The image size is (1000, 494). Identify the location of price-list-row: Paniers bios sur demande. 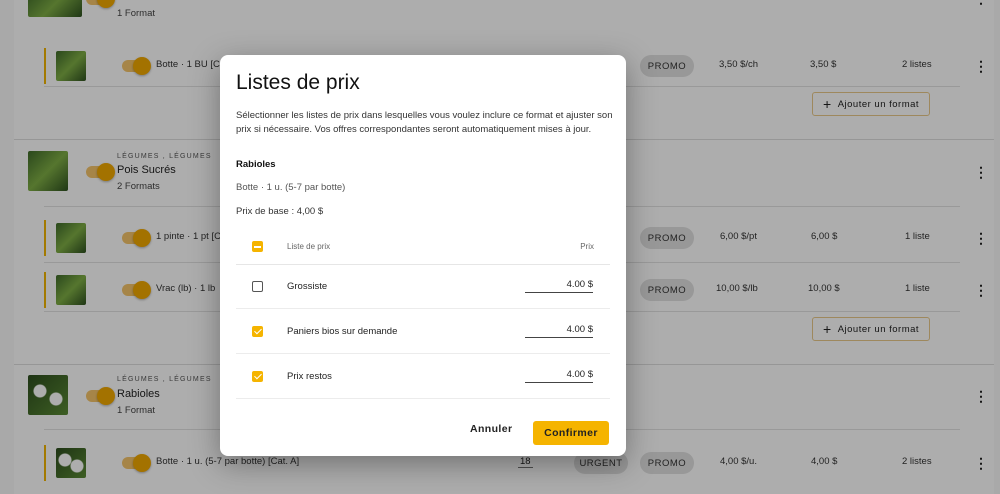
(423, 332).